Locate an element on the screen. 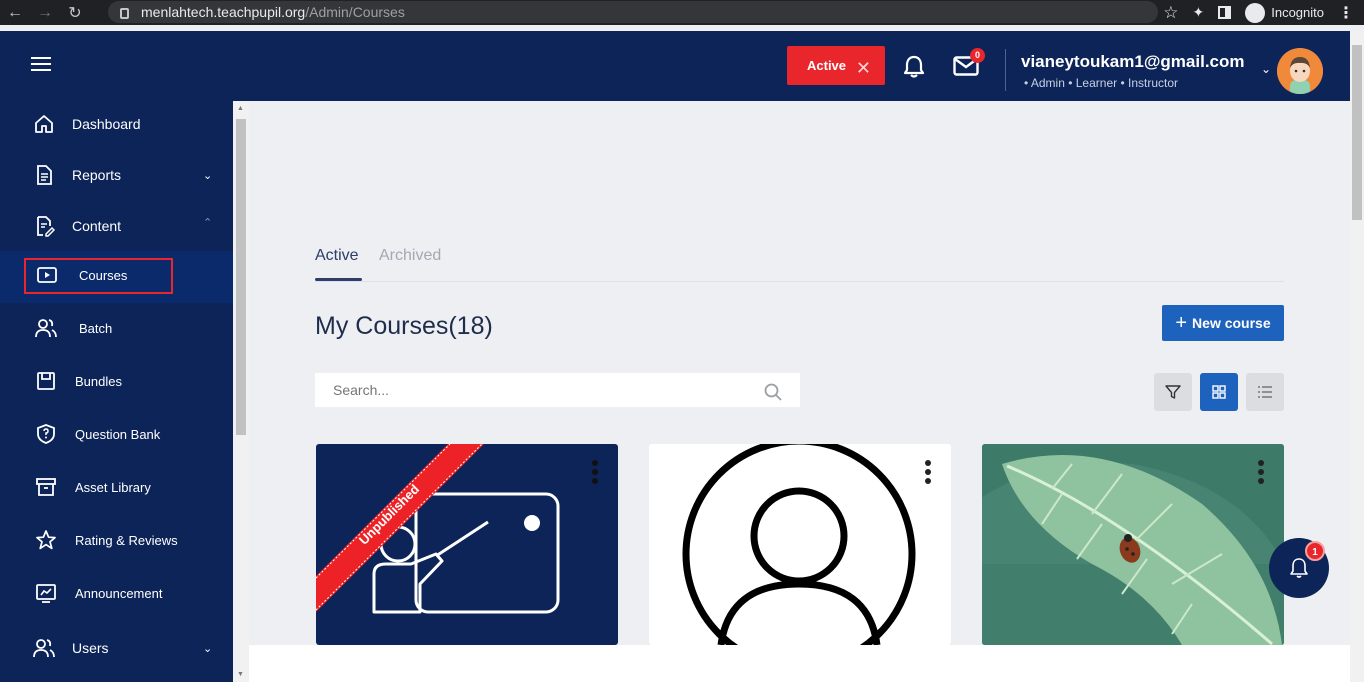  incognito-icon is located at coordinates (1255, 12).